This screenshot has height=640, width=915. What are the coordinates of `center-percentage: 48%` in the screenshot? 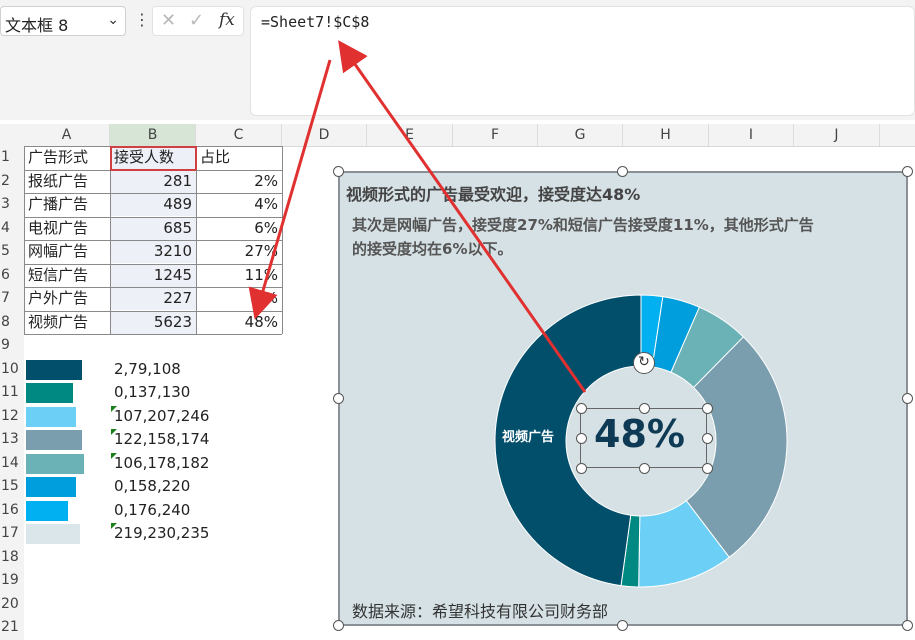 It's located at (639, 434).